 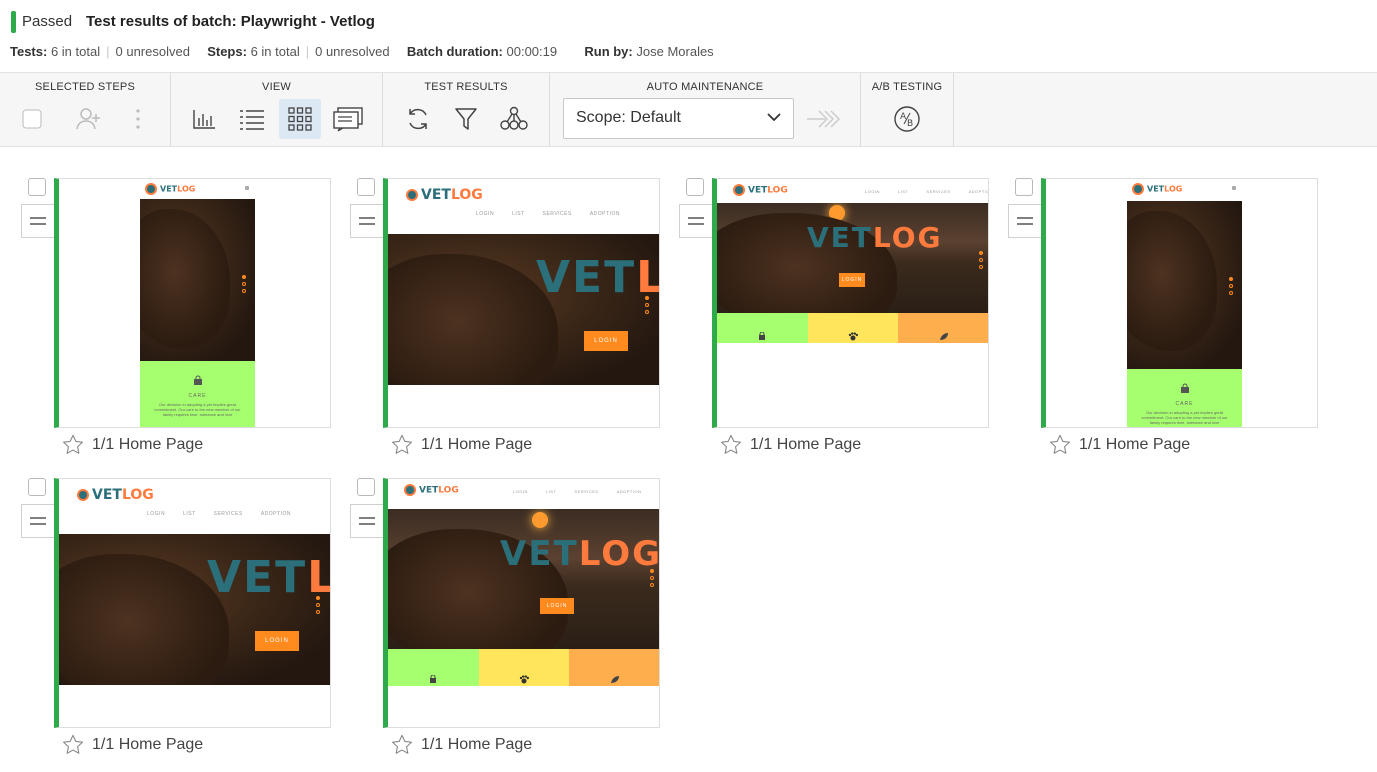 What do you see at coordinates (608, 51) in the screenshot?
I see `runby-label: Run by:` at bounding box center [608, 51].